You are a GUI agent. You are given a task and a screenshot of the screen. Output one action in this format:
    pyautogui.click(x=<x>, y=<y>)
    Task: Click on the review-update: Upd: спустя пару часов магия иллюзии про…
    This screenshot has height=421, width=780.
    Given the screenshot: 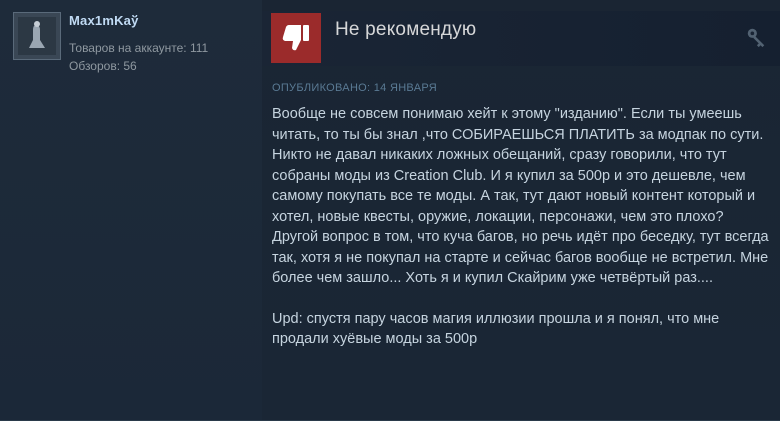 What is the action you would take?
    pyautogui.click(x=496, y=329)
    